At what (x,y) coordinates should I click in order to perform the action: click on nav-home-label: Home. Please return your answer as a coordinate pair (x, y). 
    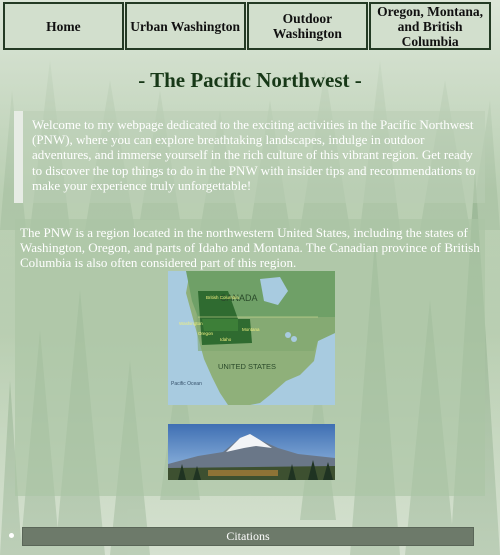
    Looking at the image, I should click on (63, 26).